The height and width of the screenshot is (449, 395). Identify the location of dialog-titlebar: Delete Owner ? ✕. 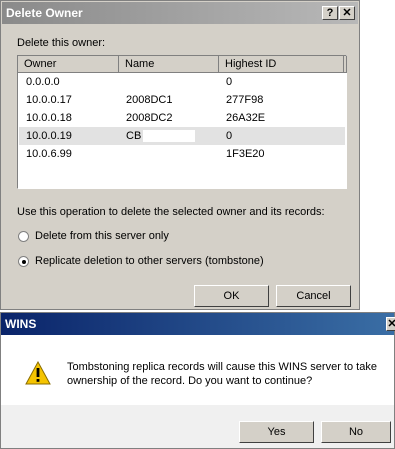
(180, 13).